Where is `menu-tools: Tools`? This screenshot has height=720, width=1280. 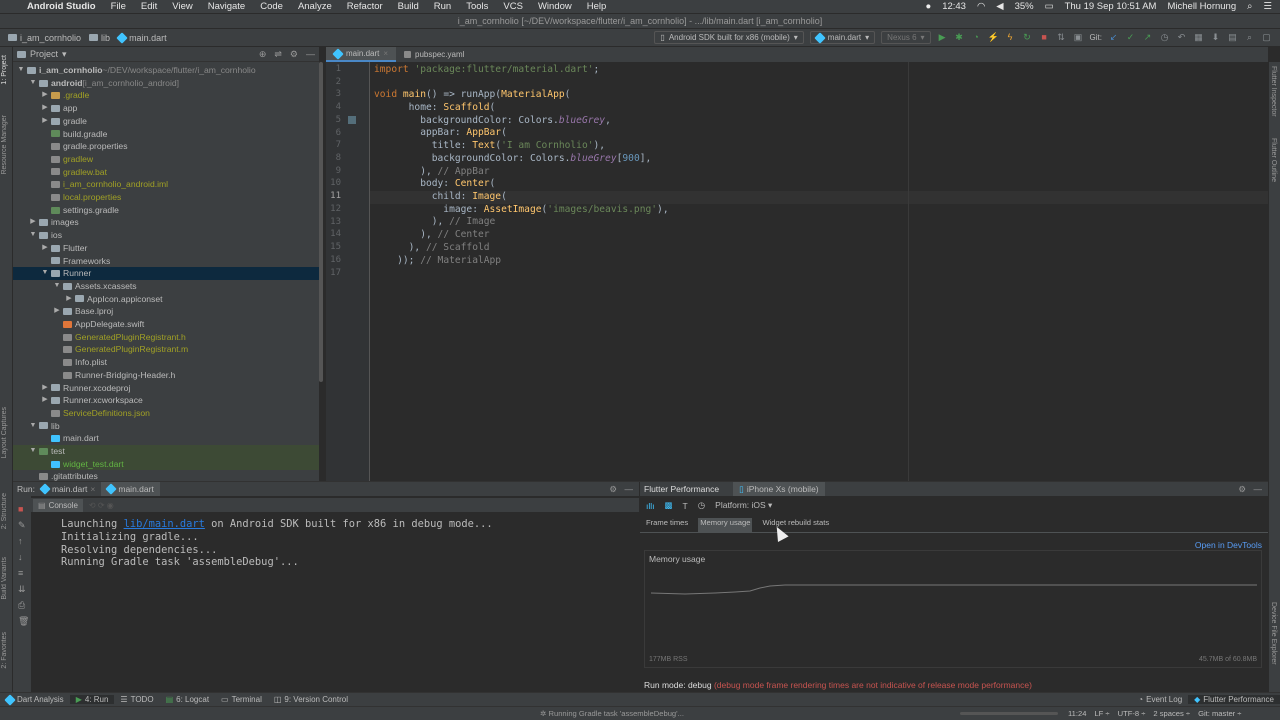 menu-tools: Tools is located at coordinates (477, 6).